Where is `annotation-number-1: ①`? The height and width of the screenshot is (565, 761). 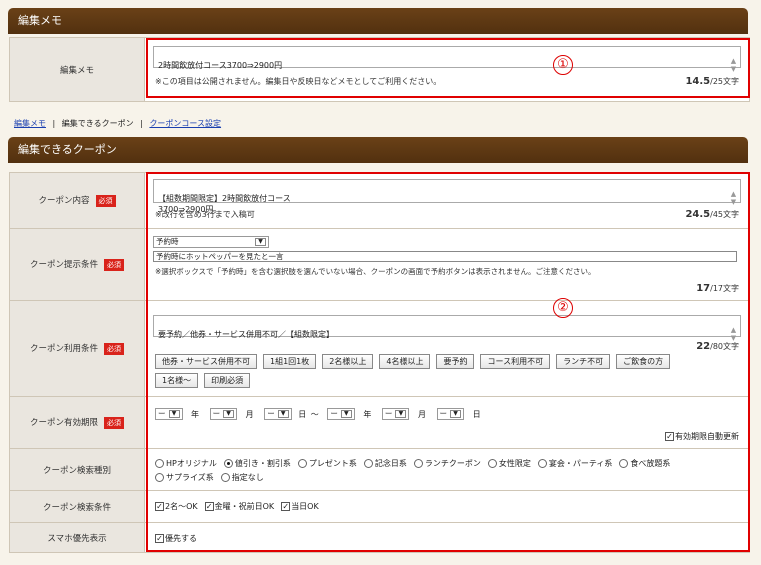
annotation-number-1: ① is located at coordinates (563, 65).